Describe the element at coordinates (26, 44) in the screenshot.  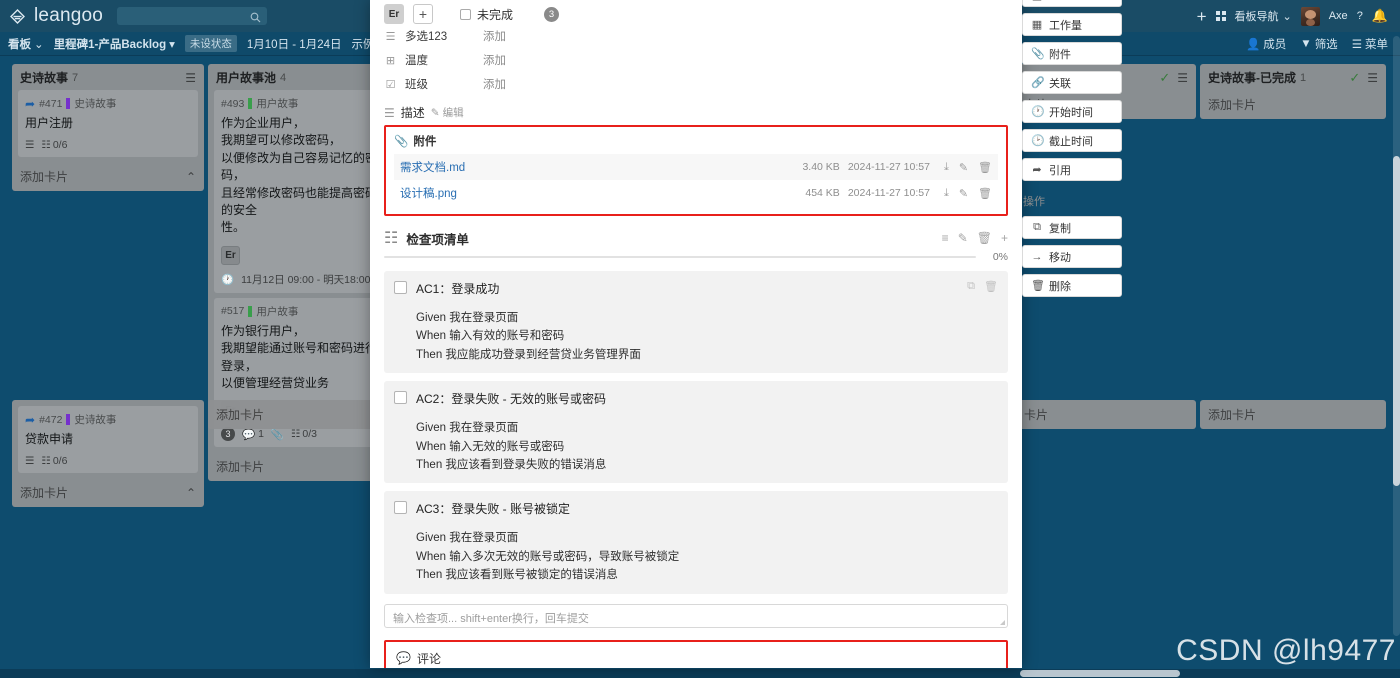
I see `board-menu: 看板 ⌄` at that location.